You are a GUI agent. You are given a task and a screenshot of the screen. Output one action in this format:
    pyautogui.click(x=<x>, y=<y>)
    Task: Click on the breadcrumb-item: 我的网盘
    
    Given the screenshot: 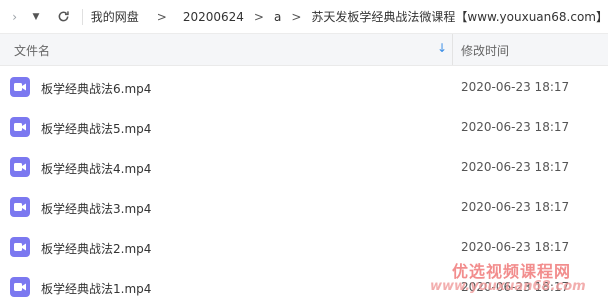 What is the action you would take?
    pyautogui.click(x=115, y=16)
    